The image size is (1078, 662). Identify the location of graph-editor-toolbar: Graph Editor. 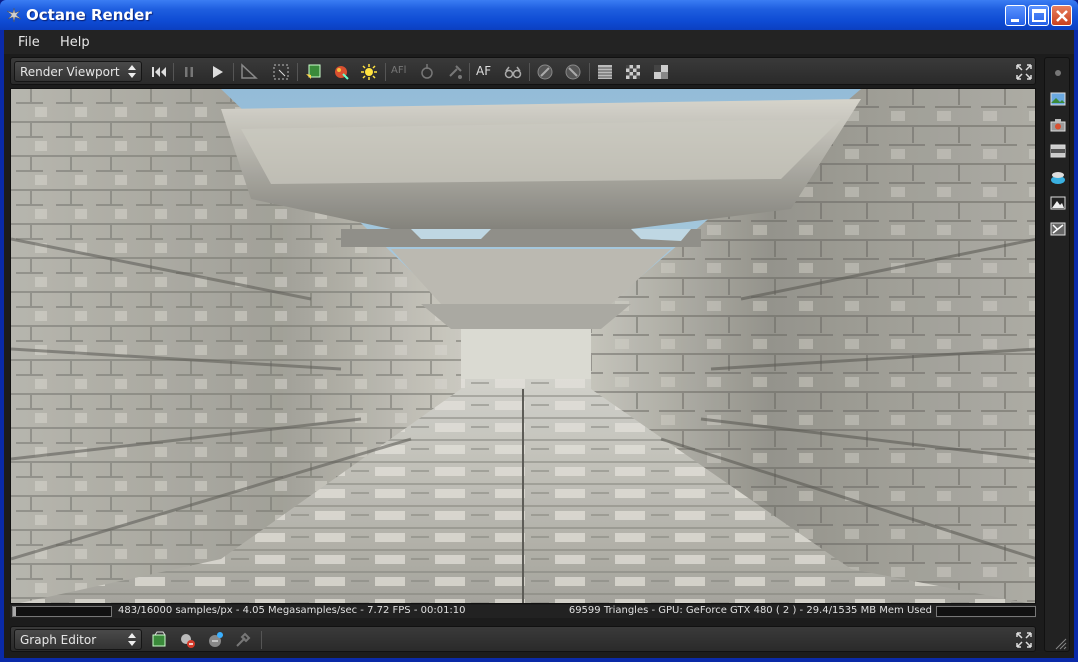
(523, 639).